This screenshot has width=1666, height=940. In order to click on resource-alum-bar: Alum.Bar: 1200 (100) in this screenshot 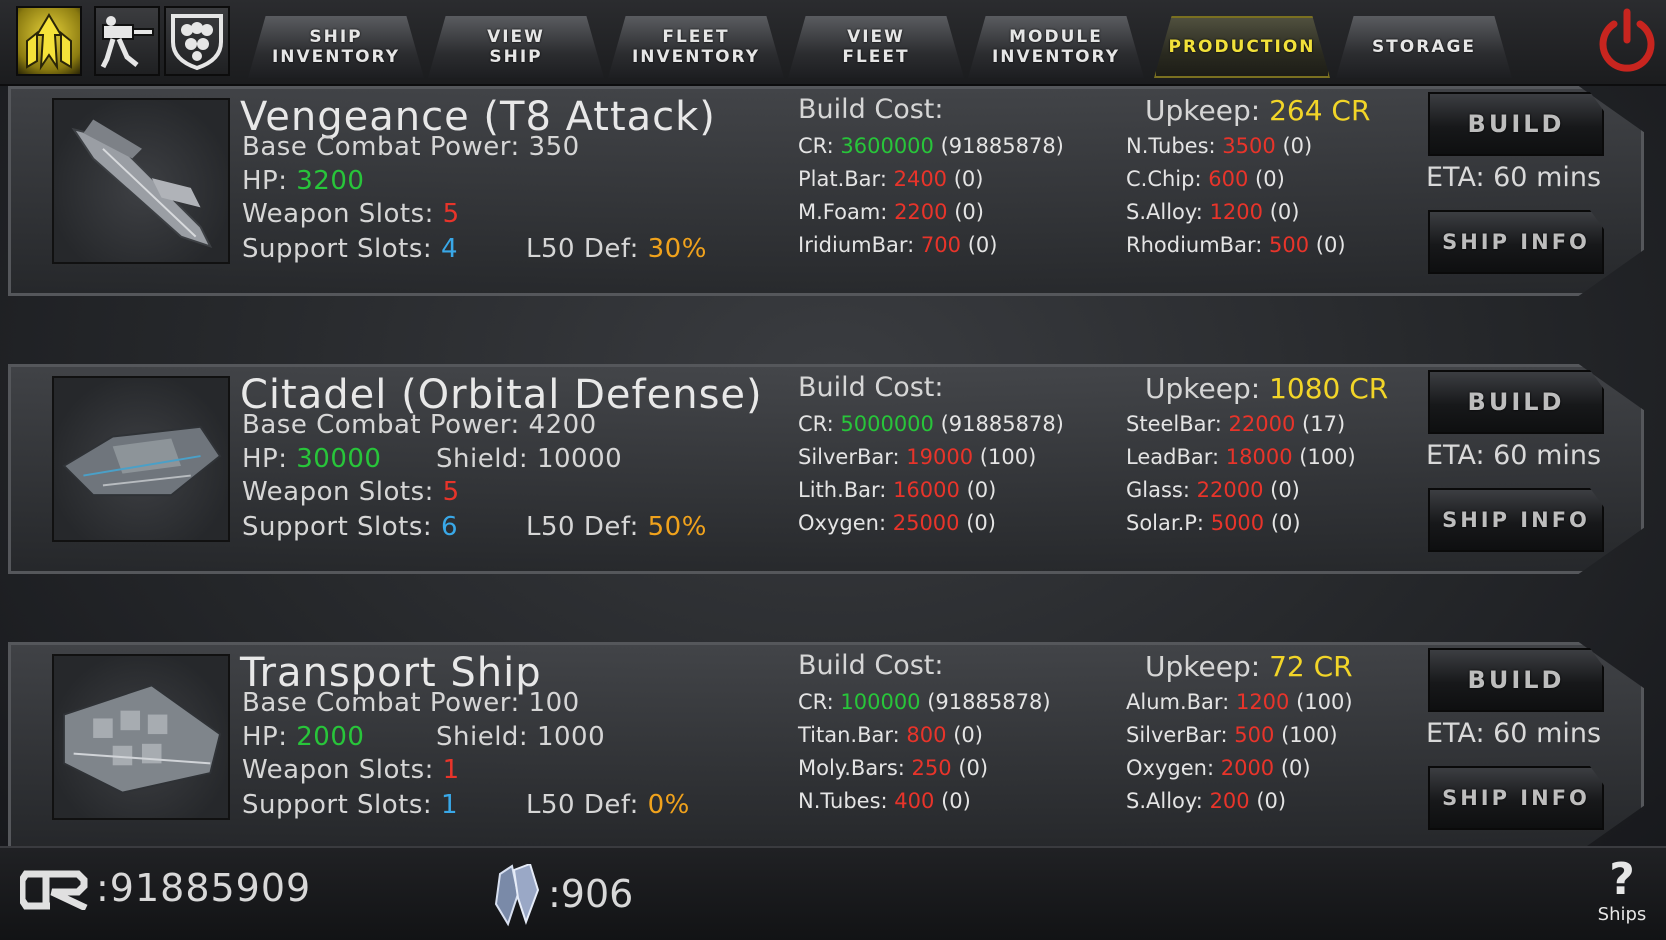, I will do `click(1239, 702)`.